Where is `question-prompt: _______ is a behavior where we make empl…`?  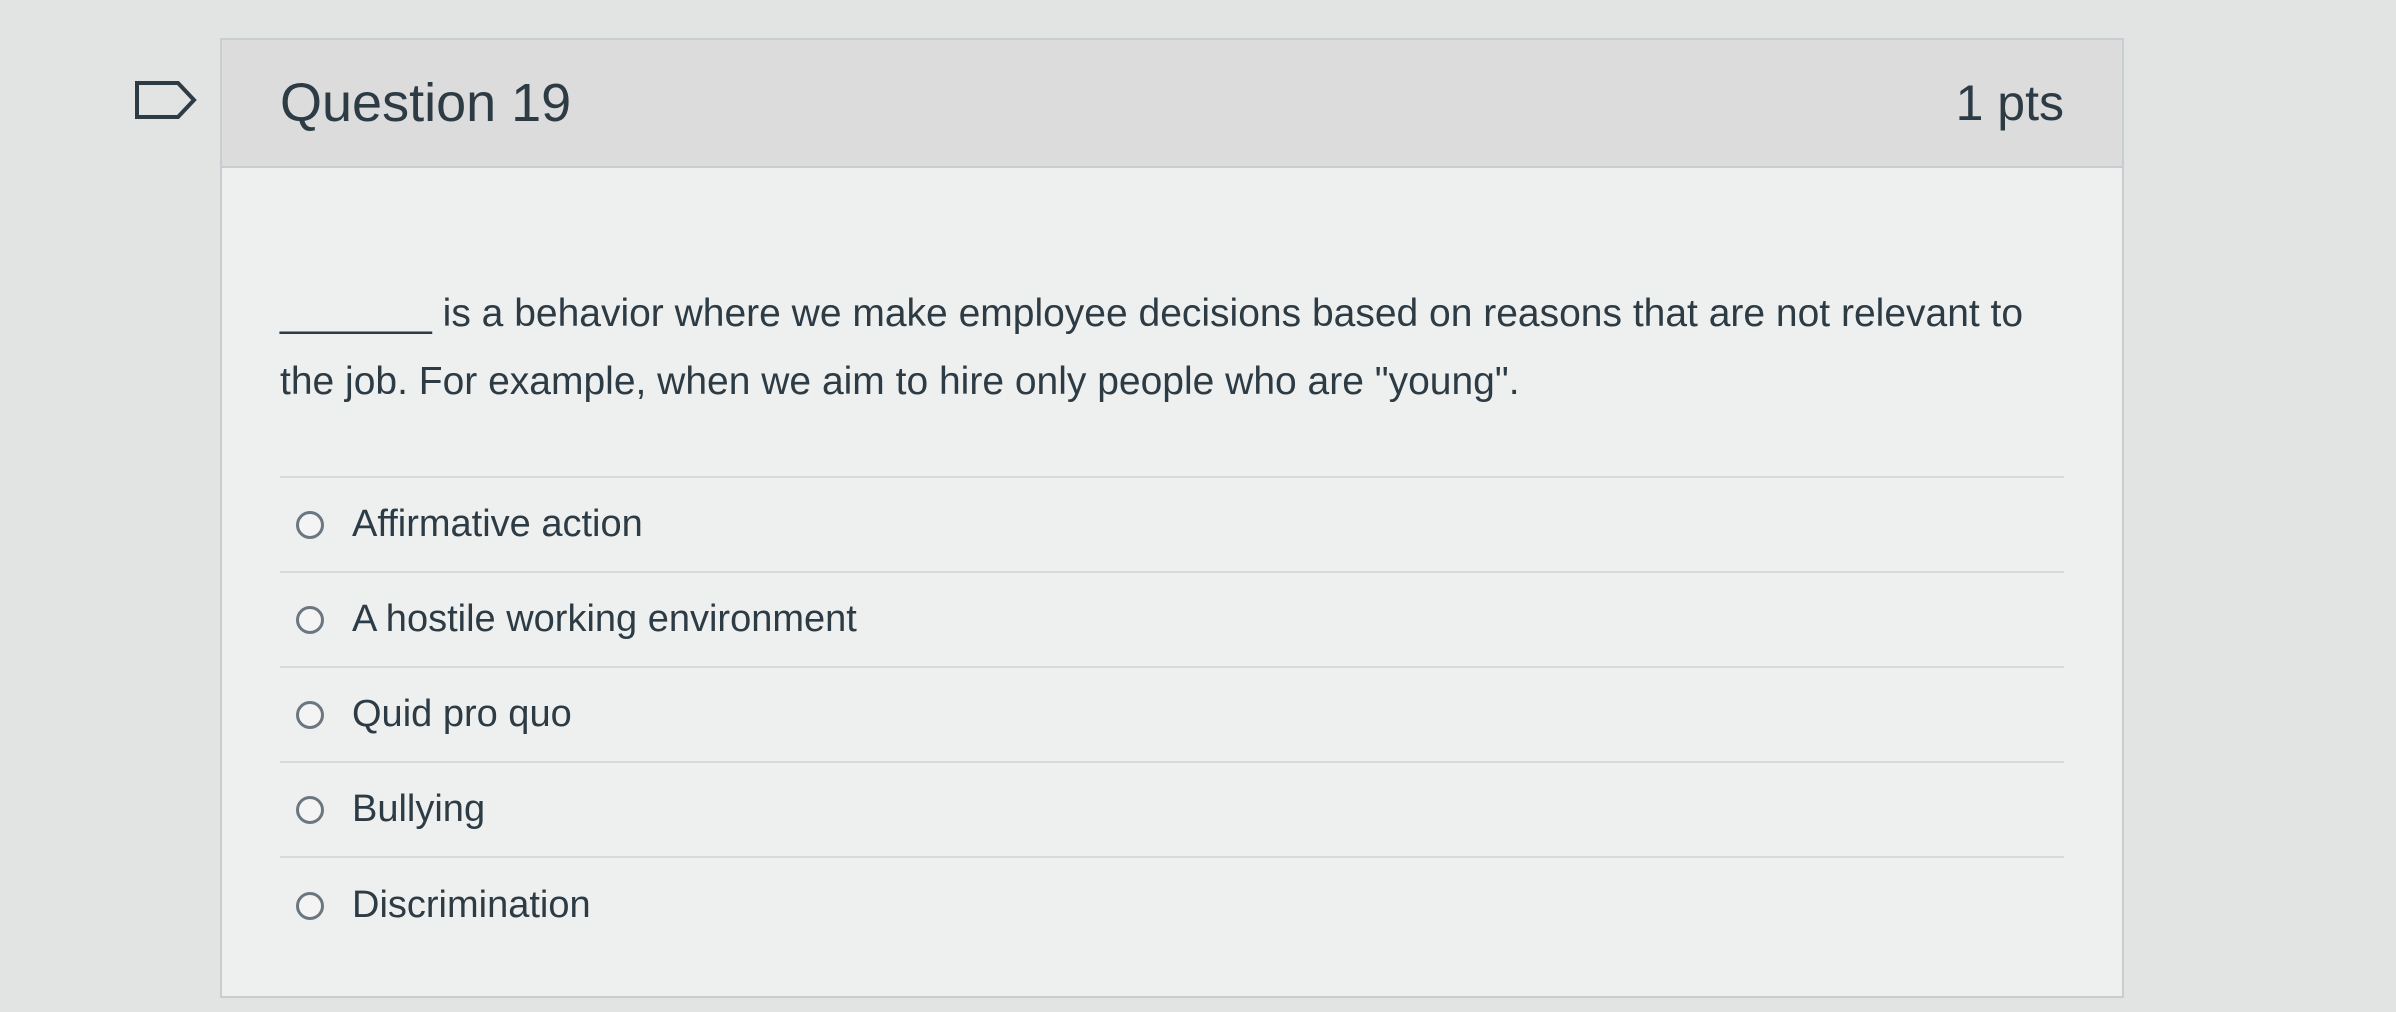
question-prompt: _______ is a behavior where we make empl… is located at coordinates (1152, 347).